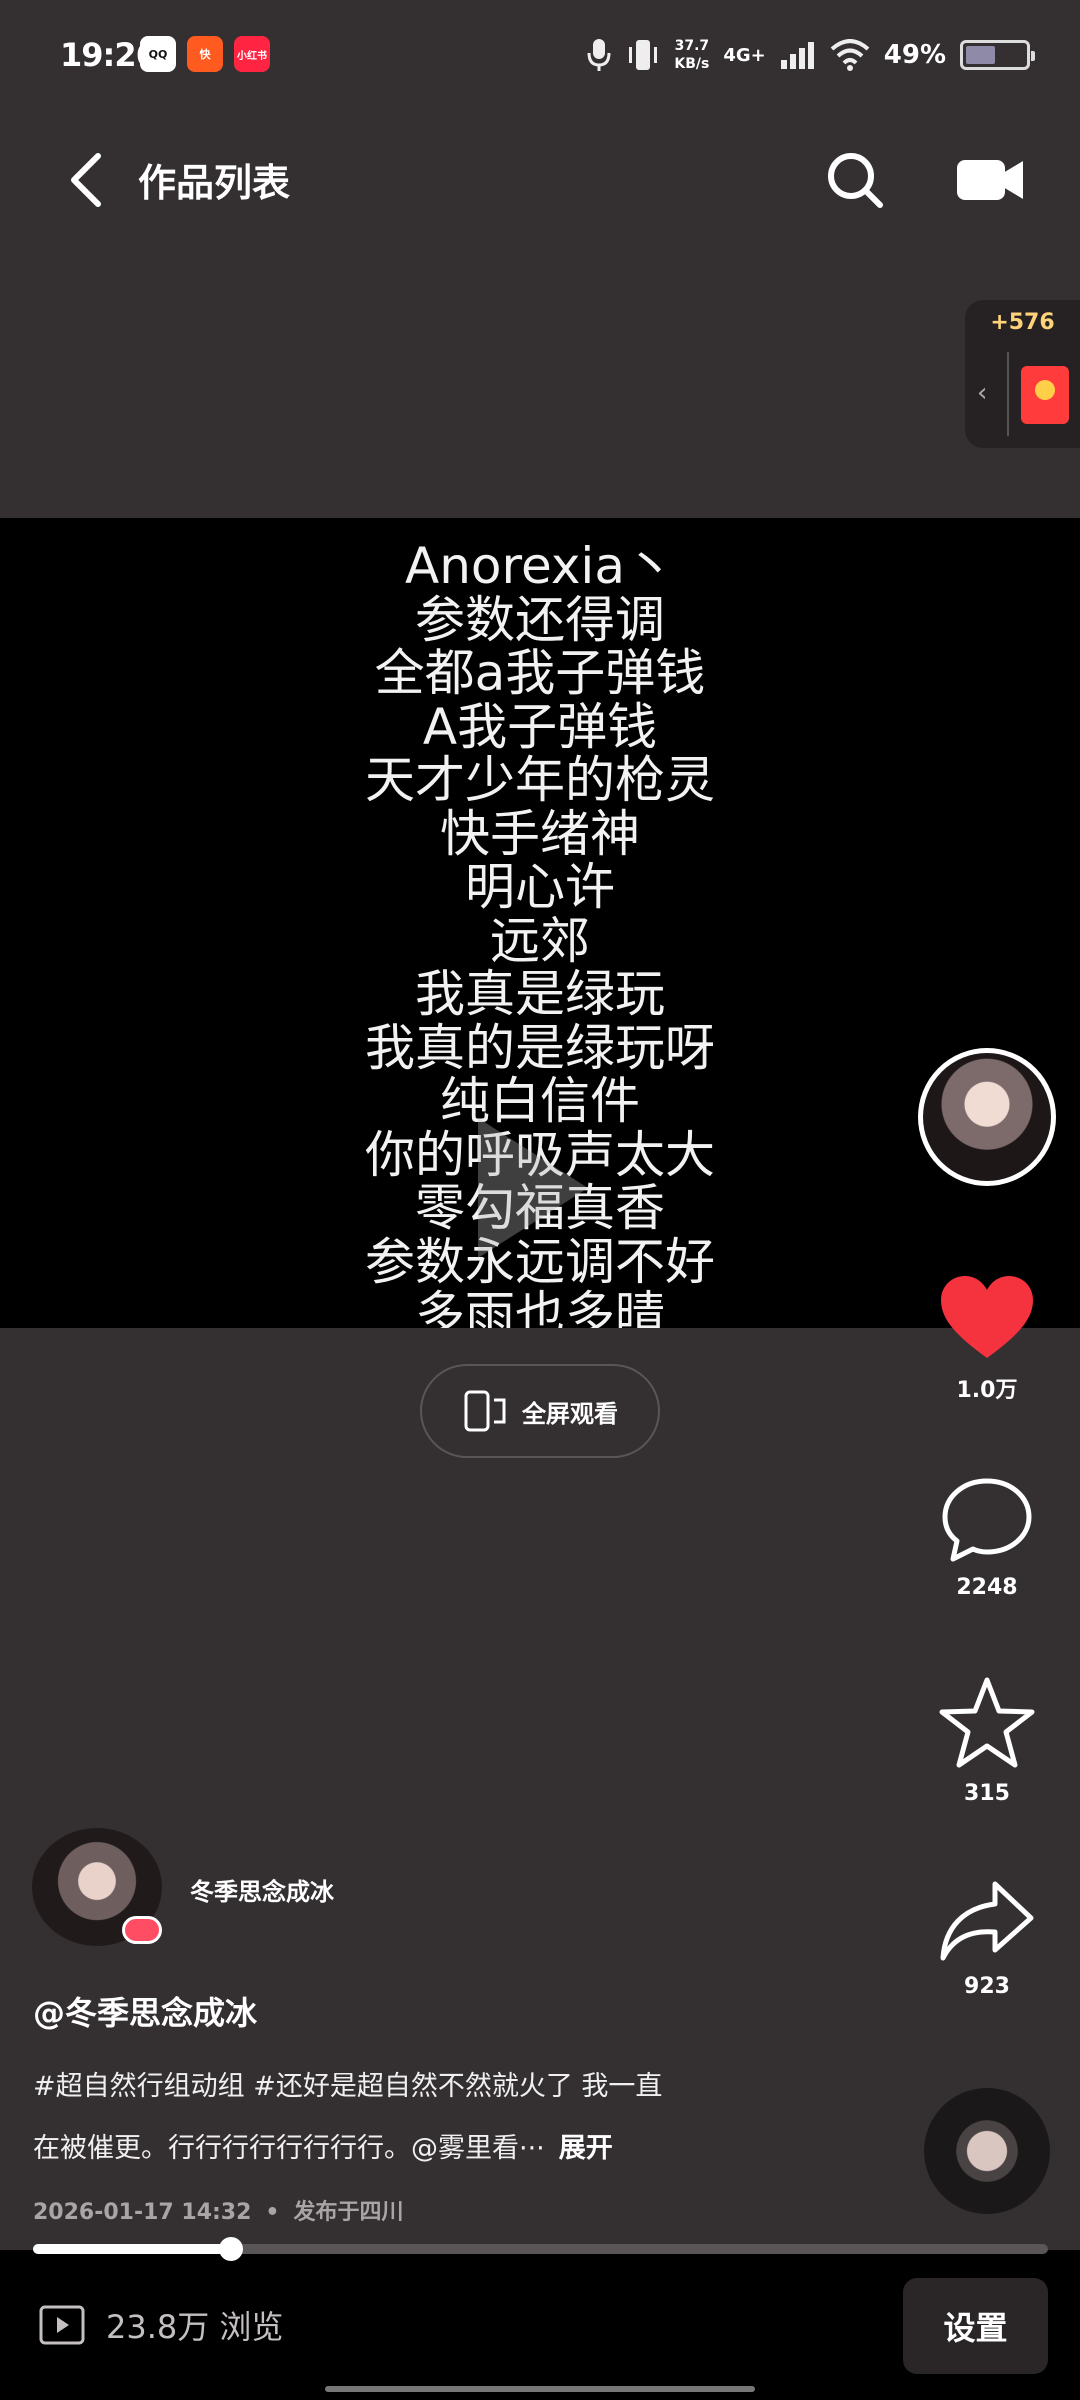 The height and width of the screenshot is (2400, 1080). Describe the element at coordinates (540, 2325) in the screenshot. I see `bottom-bar: 23.8万 浏览 设置` at that location.